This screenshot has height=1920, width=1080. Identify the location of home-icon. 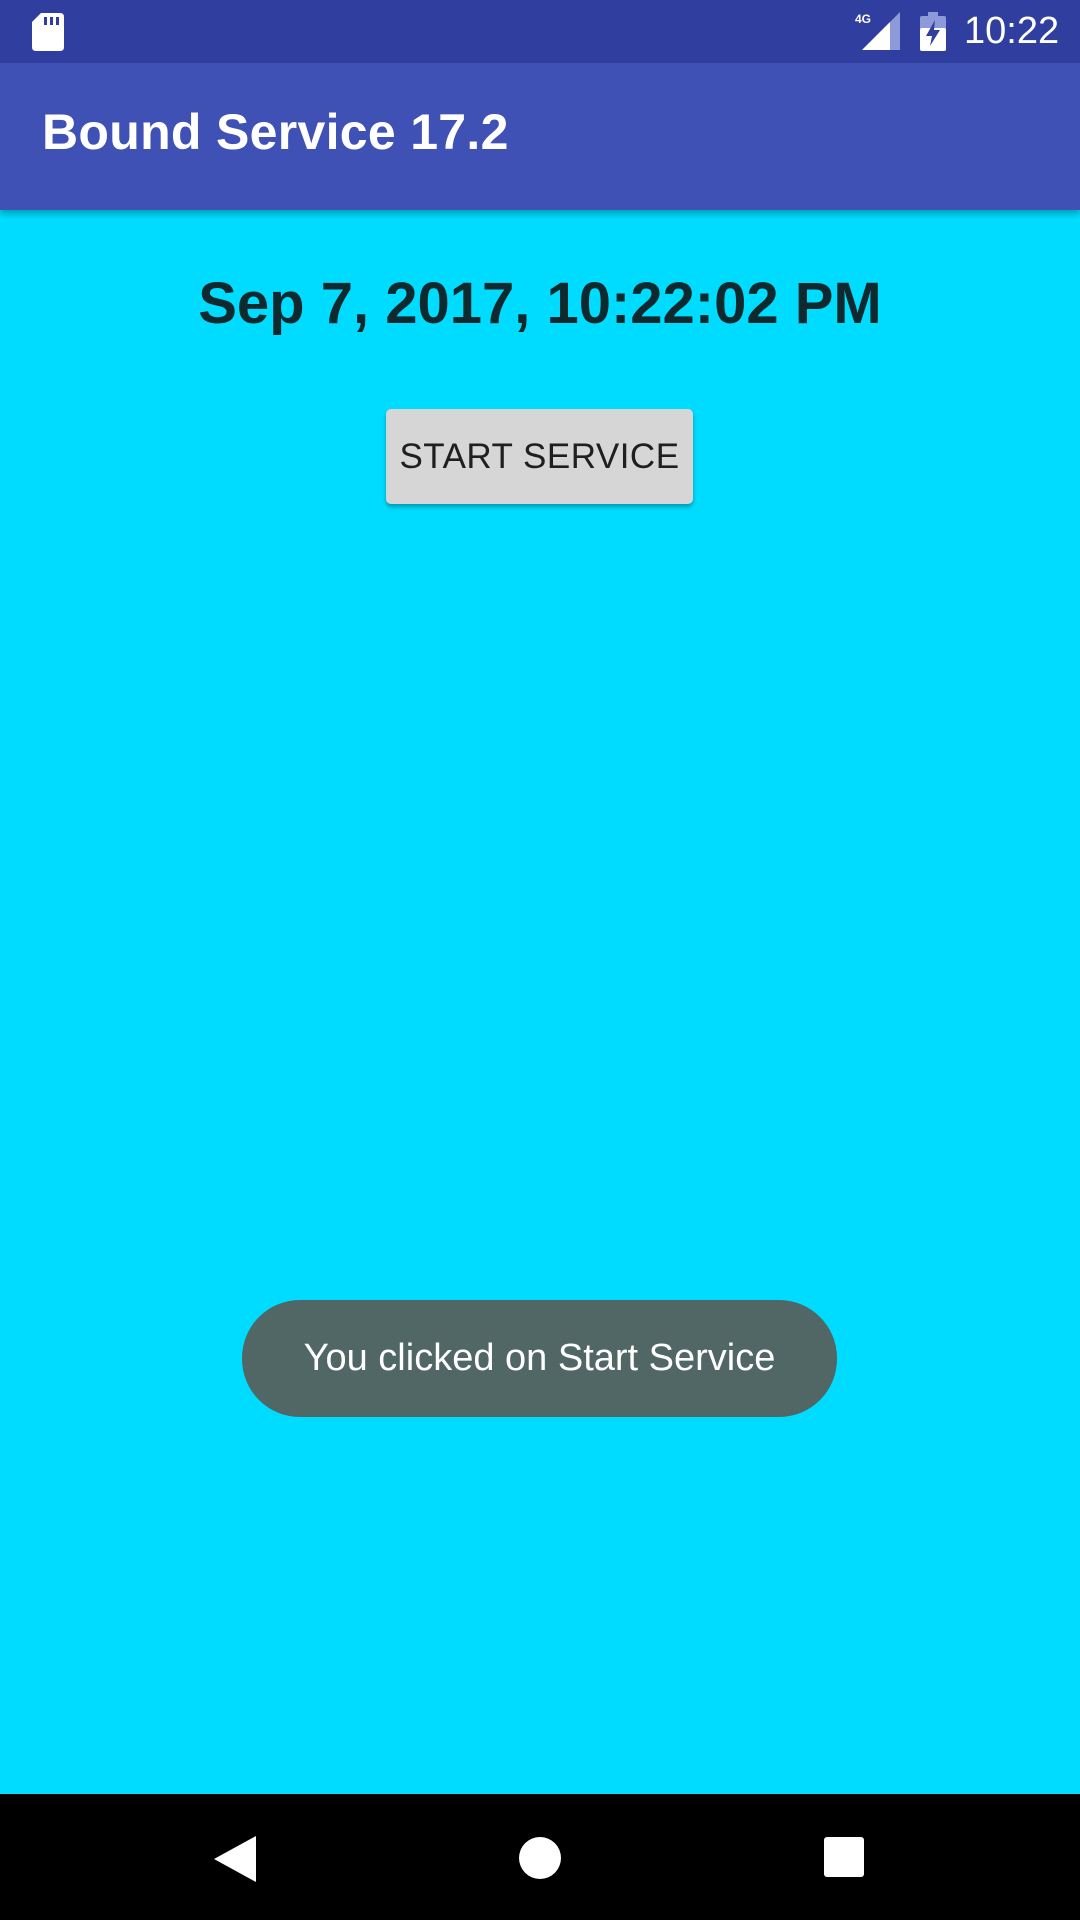
(540, 1858).